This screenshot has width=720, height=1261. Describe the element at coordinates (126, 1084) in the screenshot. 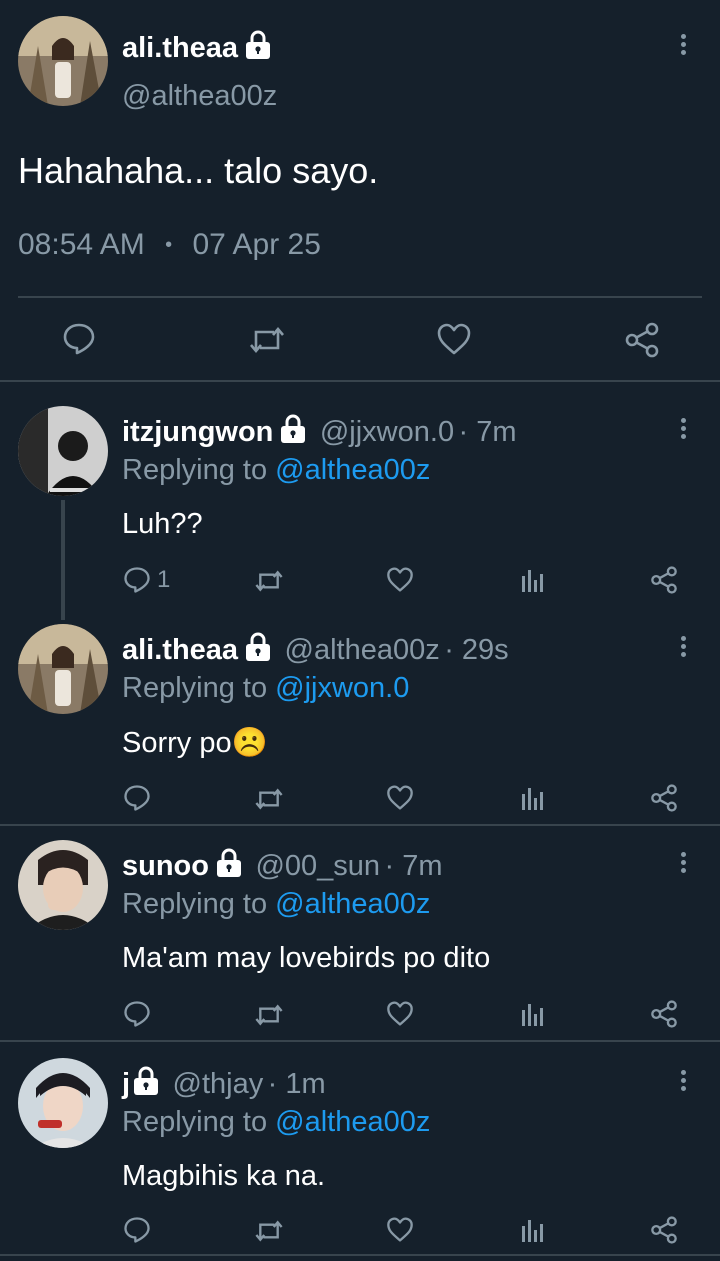

I see `display-name: j` at that location.